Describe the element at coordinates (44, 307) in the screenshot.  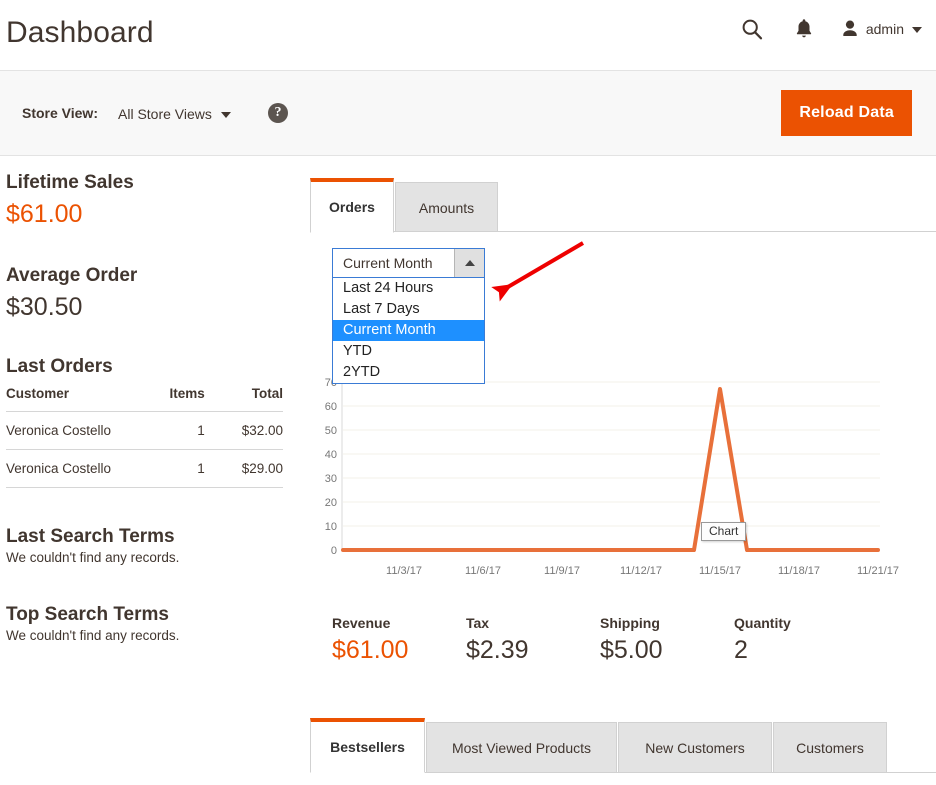
I see `average-order-value: $30.50` at that location.